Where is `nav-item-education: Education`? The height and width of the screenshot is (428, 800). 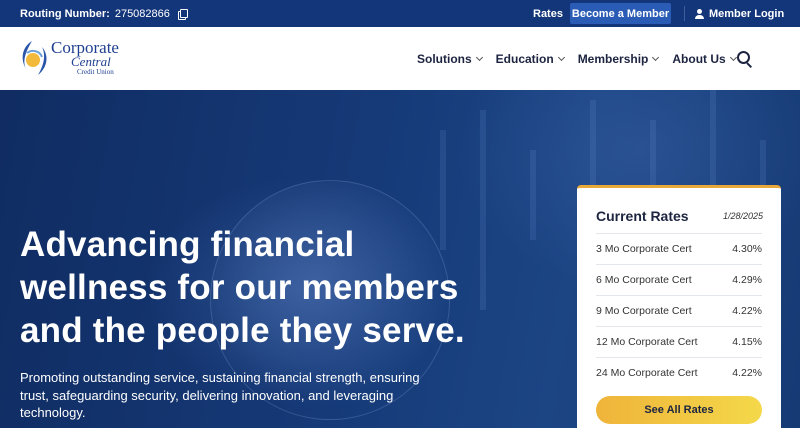
nav-item-education: Education is located at coordinates (530, 58).